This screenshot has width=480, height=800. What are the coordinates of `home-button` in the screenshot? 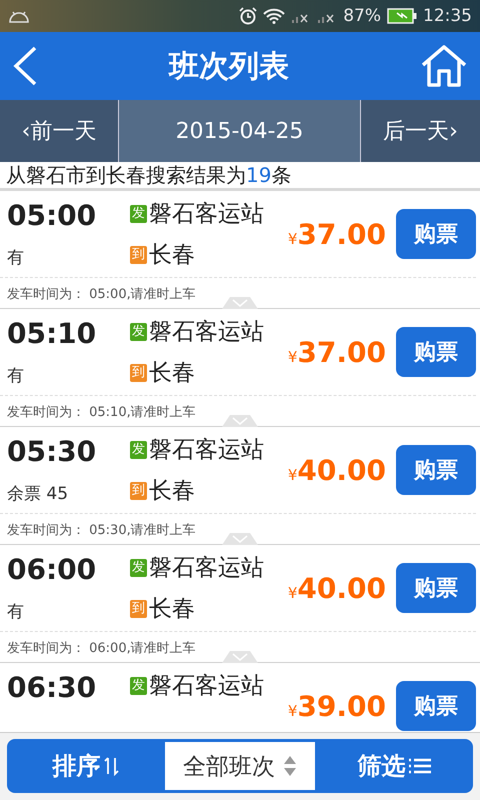 It's located at (444, 66).